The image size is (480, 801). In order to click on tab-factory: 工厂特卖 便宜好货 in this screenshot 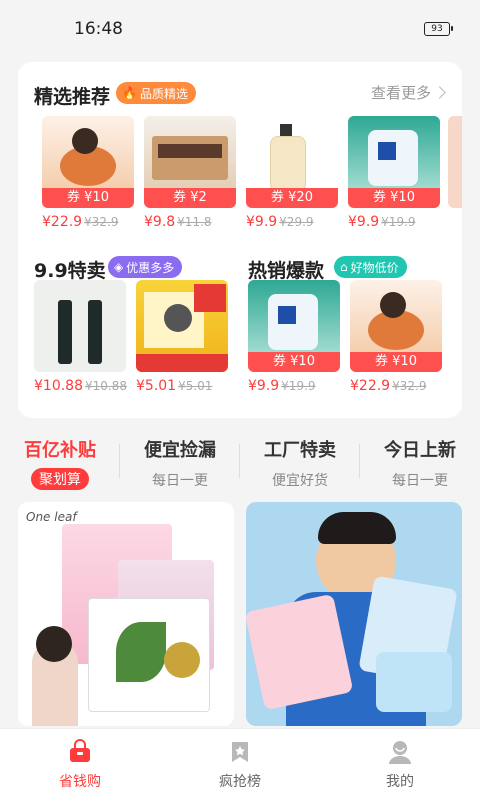, I will do `click(300, 464)`.